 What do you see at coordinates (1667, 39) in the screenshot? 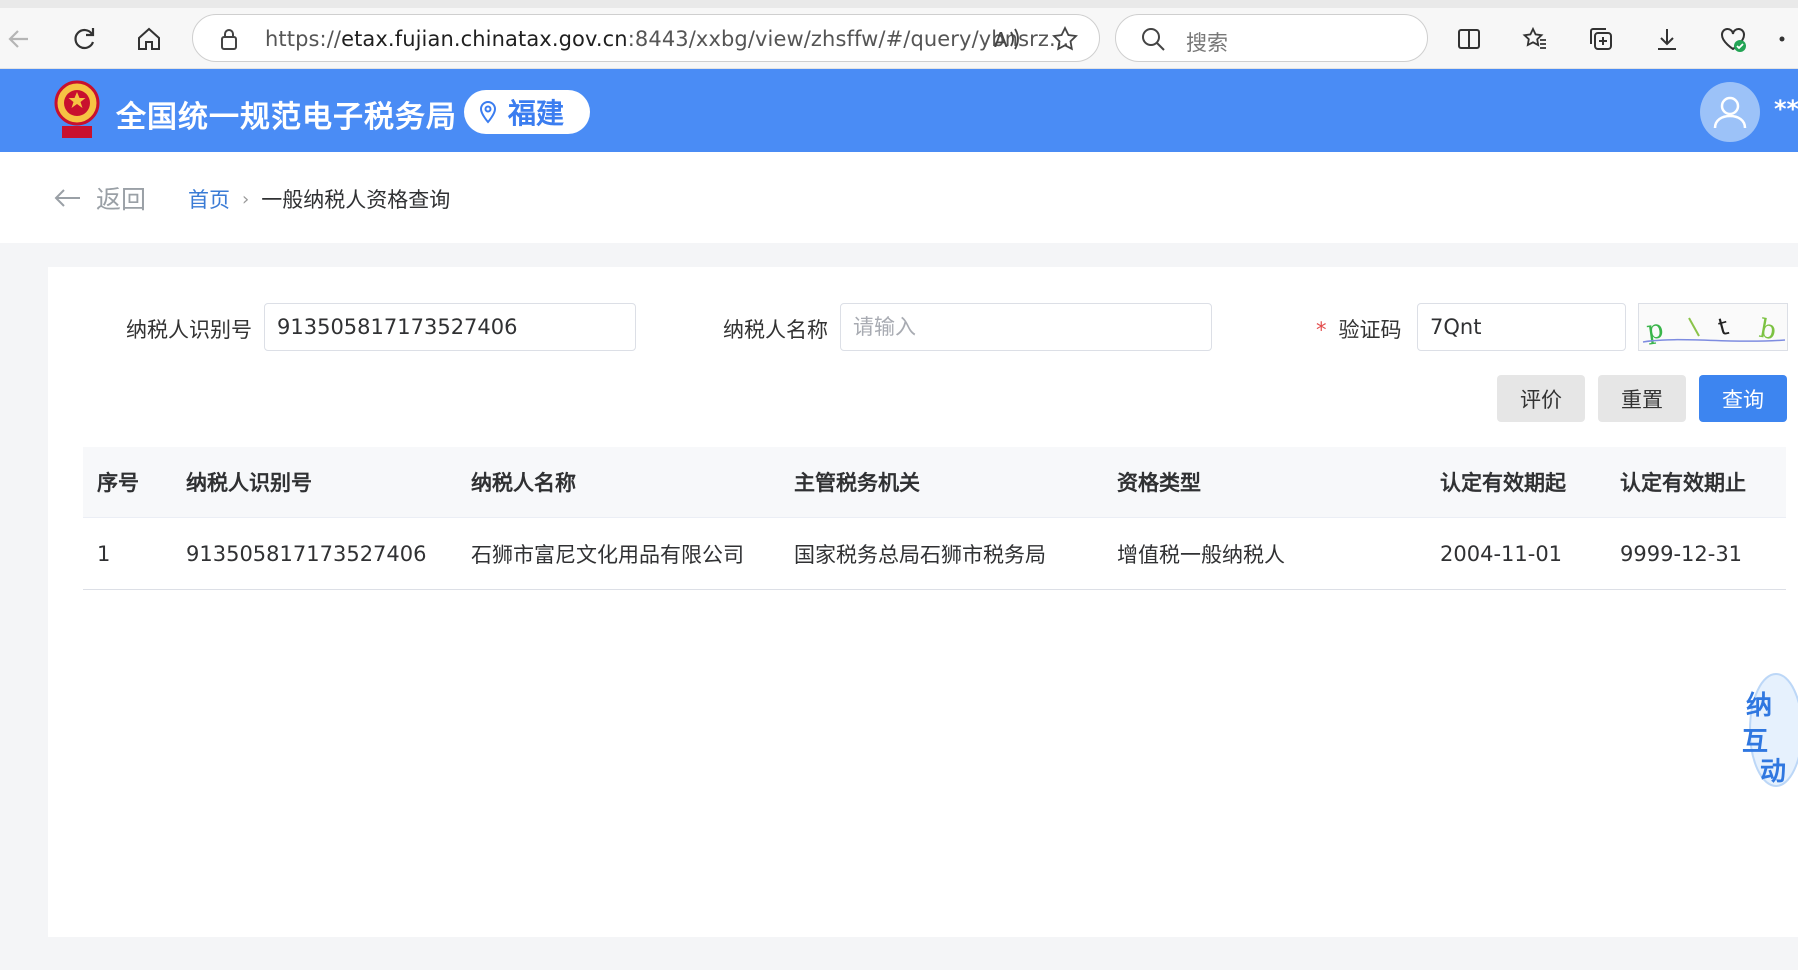
I see `download-icon` at bounding box center [1667, 39].